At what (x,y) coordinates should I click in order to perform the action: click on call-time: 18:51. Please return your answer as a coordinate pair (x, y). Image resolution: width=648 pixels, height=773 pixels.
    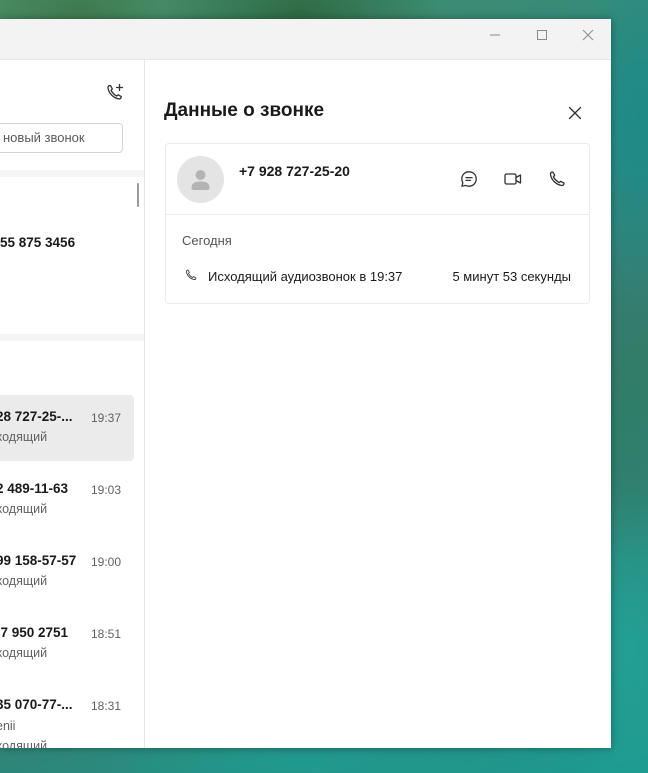
    Looking at the image, I should click on (106, 634).